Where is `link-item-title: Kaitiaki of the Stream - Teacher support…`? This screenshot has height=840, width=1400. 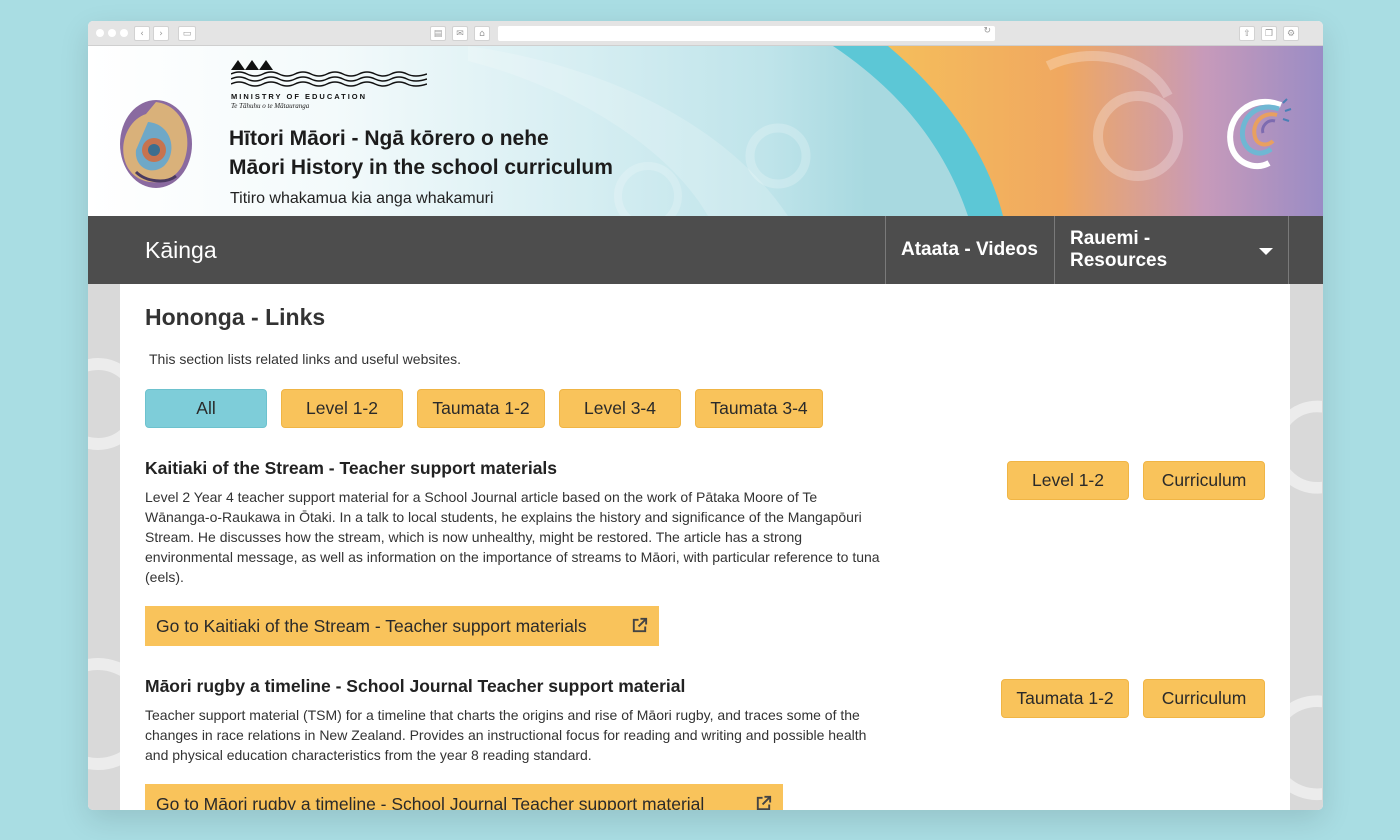 link-item-title: Kaitiaki of the Stream - Teacher support… is located at coordinates (351, 468).